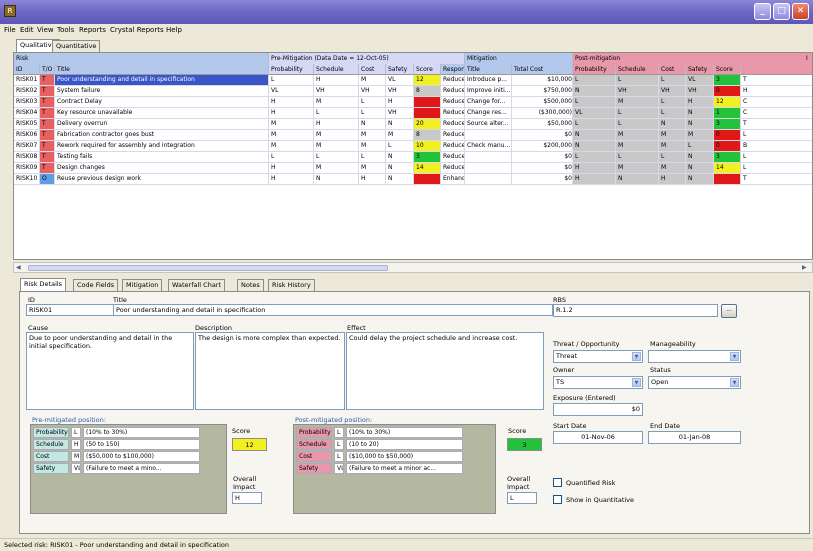 The height and width of the screenshot is (551, 813). What do you see at coordinates (27, 113) in the screenshot?
I see `grid-cell: RISK04` at bounding box center [27, 113].